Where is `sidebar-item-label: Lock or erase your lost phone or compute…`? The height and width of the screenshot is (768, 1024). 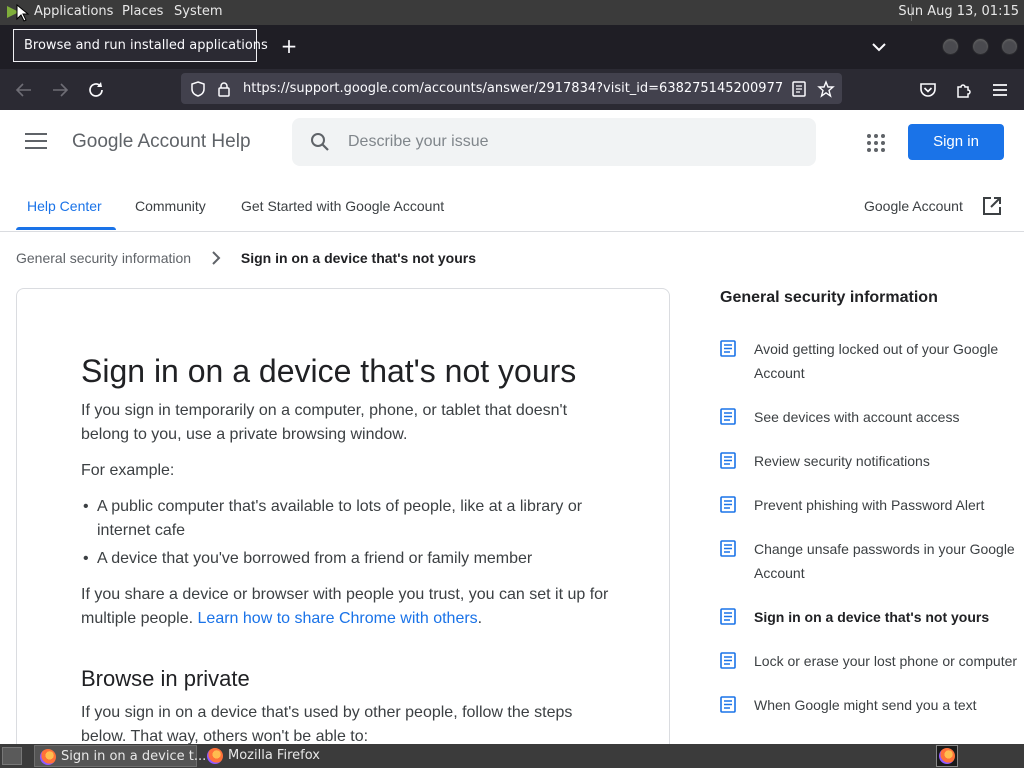
sidebar-item-label: Lock or erase your lost phone or compute… is located at coordinates (885, 661).